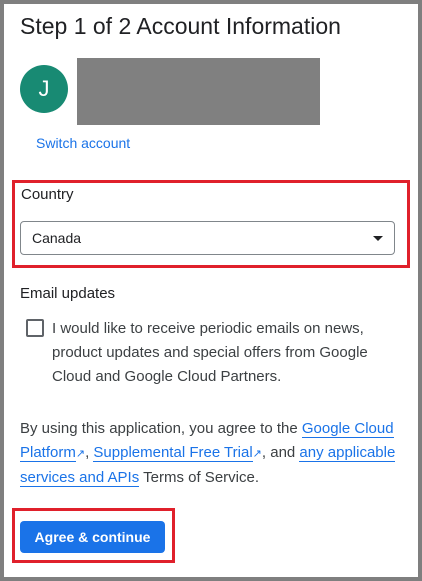  I want to click on redacted-account-info, so click(198, 91).